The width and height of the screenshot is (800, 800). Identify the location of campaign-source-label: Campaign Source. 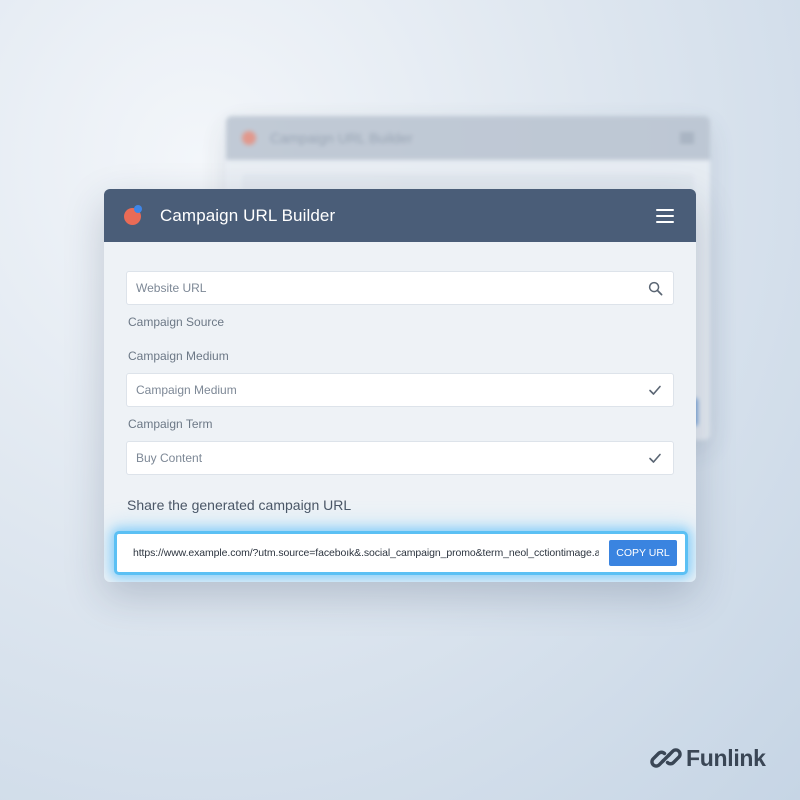
(176, 322).